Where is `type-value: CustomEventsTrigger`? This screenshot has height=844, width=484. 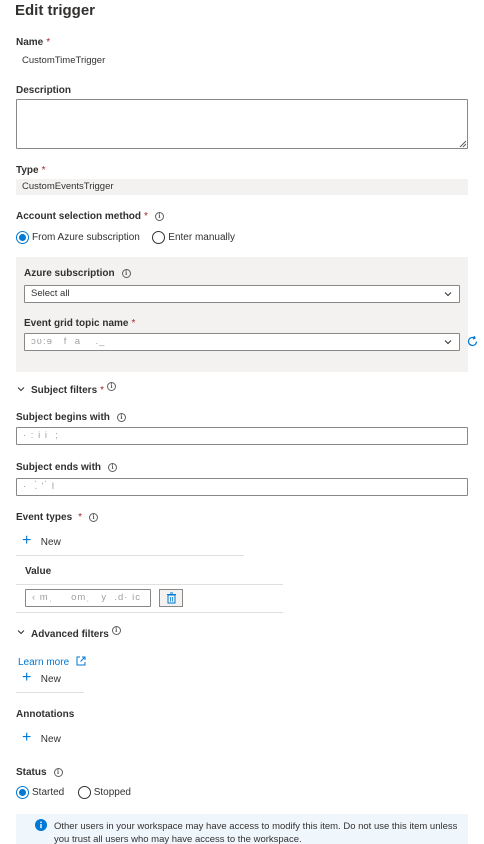
type-value: CustomEventsTrigger is located at coordinates (242, 187).